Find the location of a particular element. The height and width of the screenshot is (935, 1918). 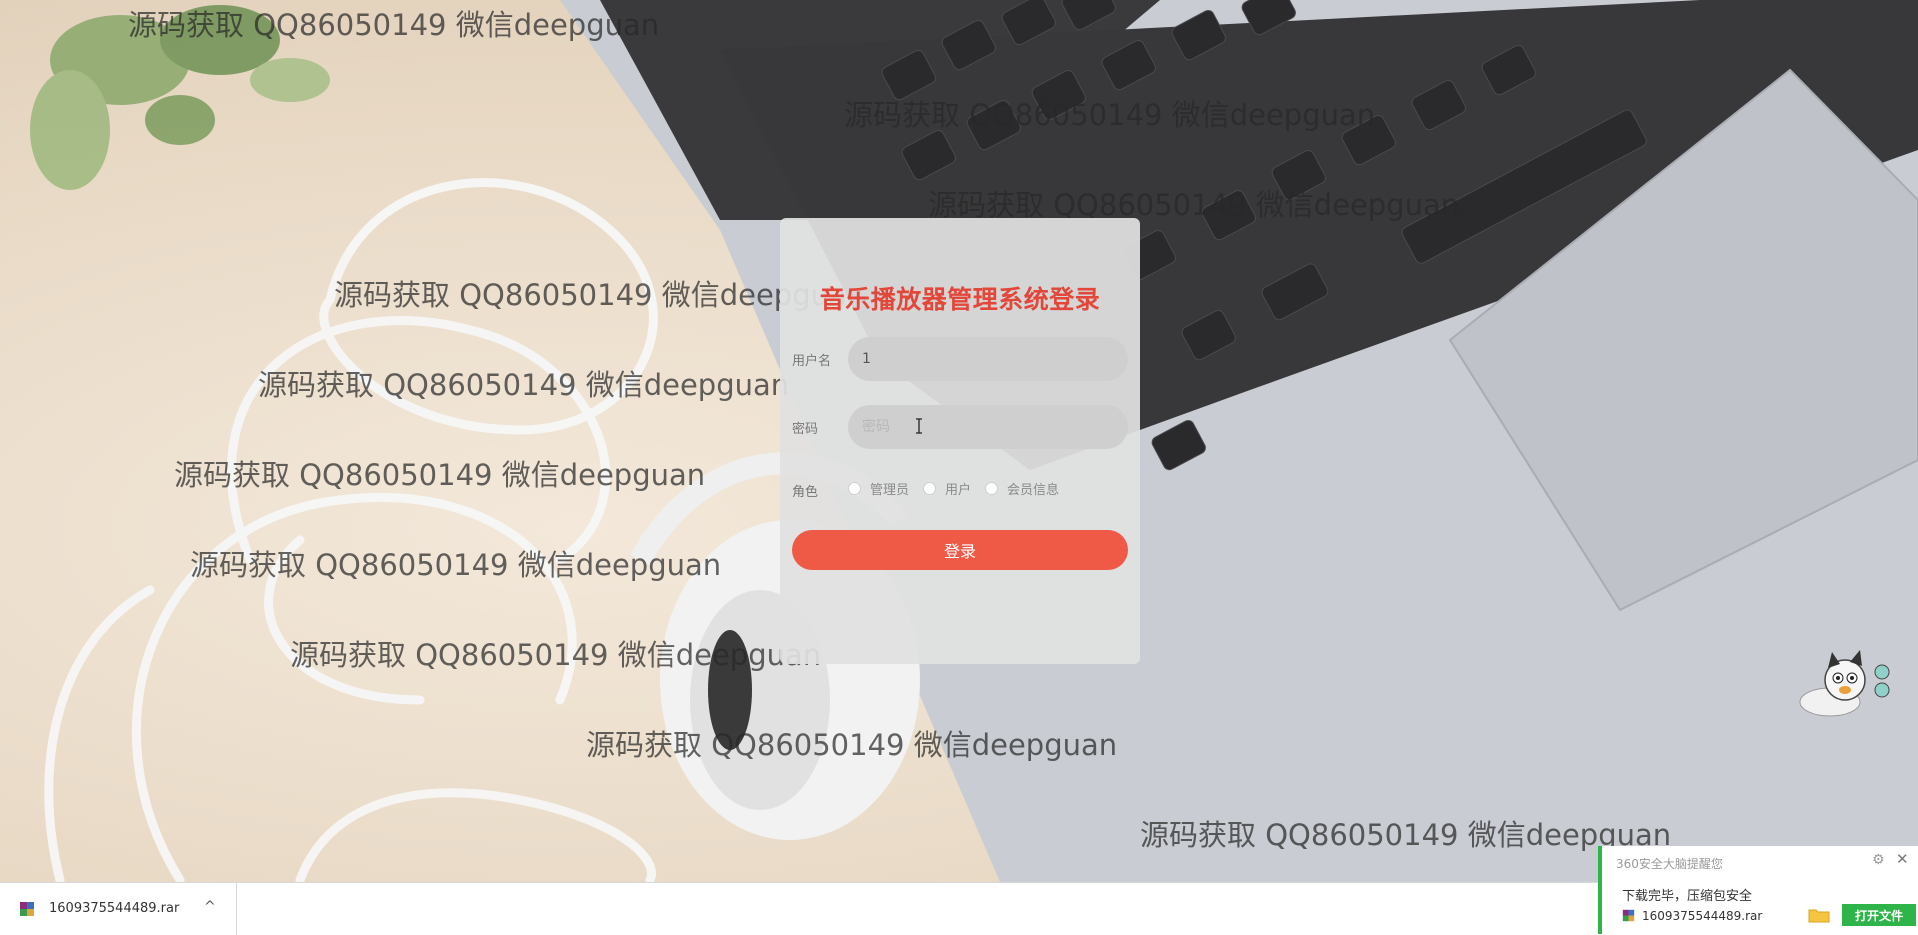

login-panel: 音乐播放器管理系统登录 用户名 密码 角色 管理员 用户 会员信息 登录 is located at coordinates (960, 441).